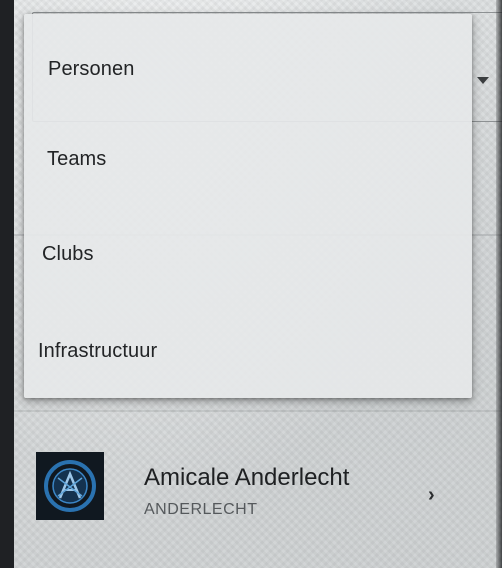  Describe the element at coordinates (248, 159) in the screenshot. I see `menu-item-teams: Teams` at that location.